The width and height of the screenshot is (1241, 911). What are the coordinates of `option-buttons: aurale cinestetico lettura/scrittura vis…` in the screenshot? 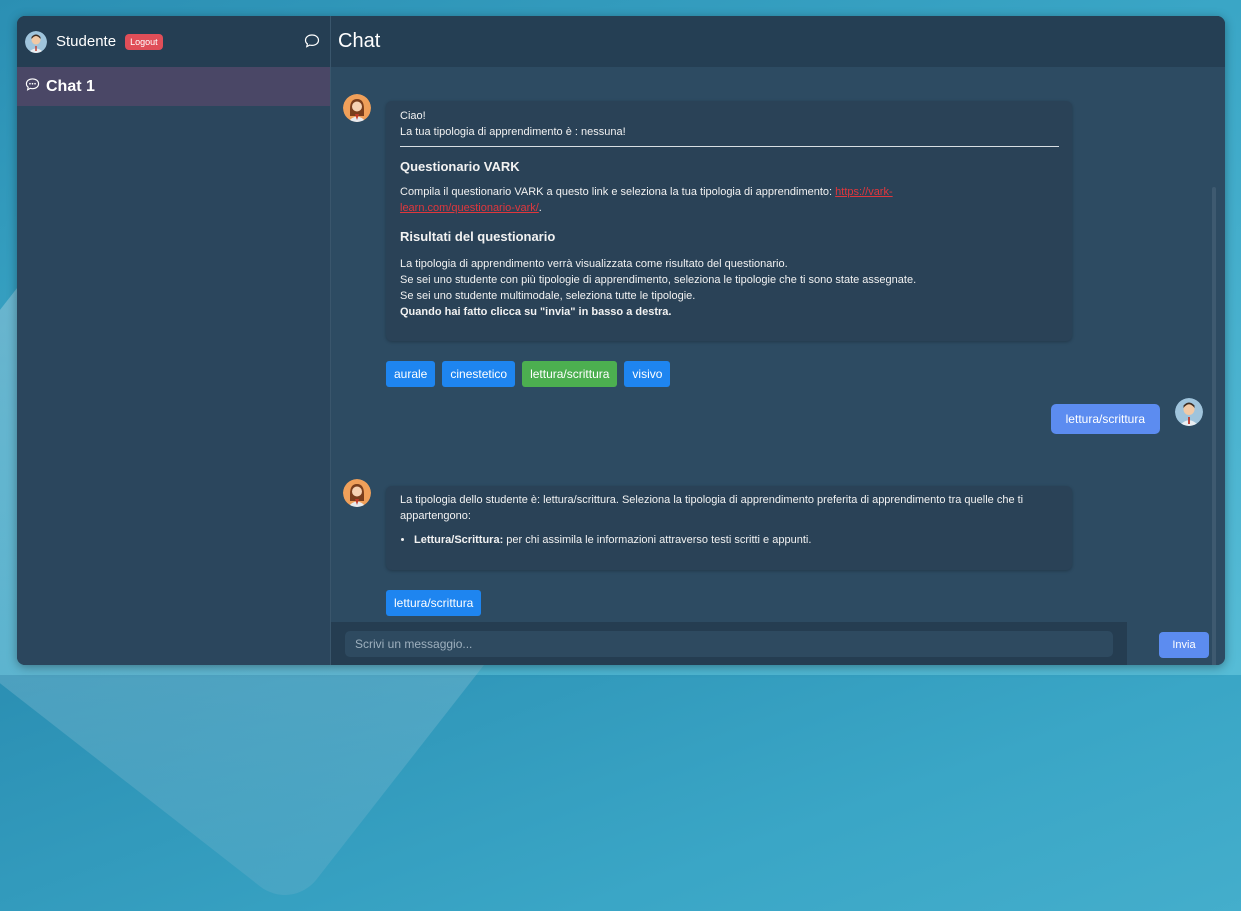 It's located at (528, 374).